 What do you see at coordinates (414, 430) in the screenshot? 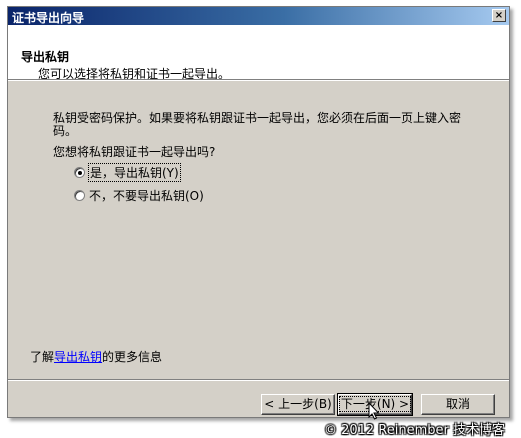
I see `watermark: © 2012 Reinember 技术博客` at bounding box center [414, 430].